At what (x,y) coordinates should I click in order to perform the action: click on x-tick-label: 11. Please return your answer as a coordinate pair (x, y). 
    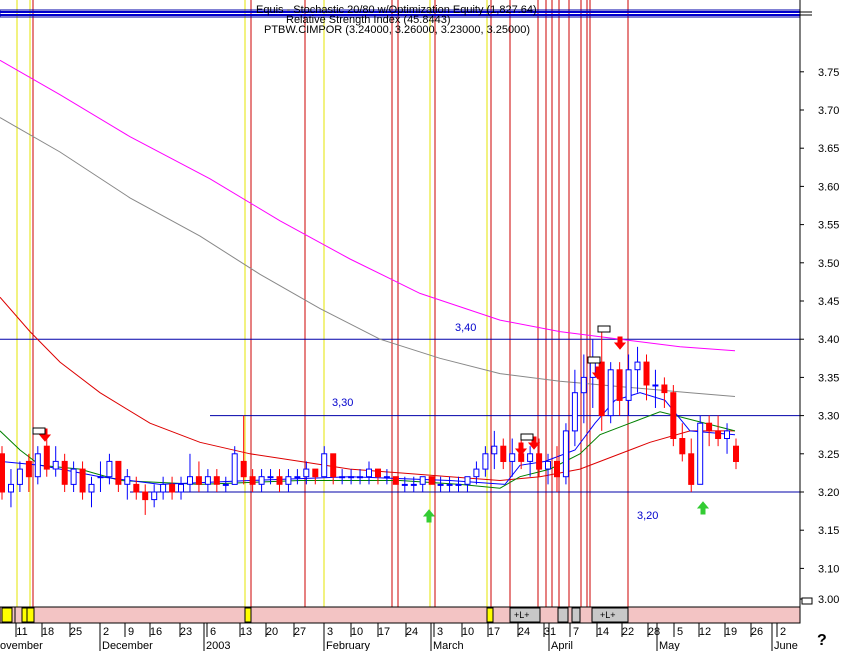
    Looking at the image, I should click on (21, 632).